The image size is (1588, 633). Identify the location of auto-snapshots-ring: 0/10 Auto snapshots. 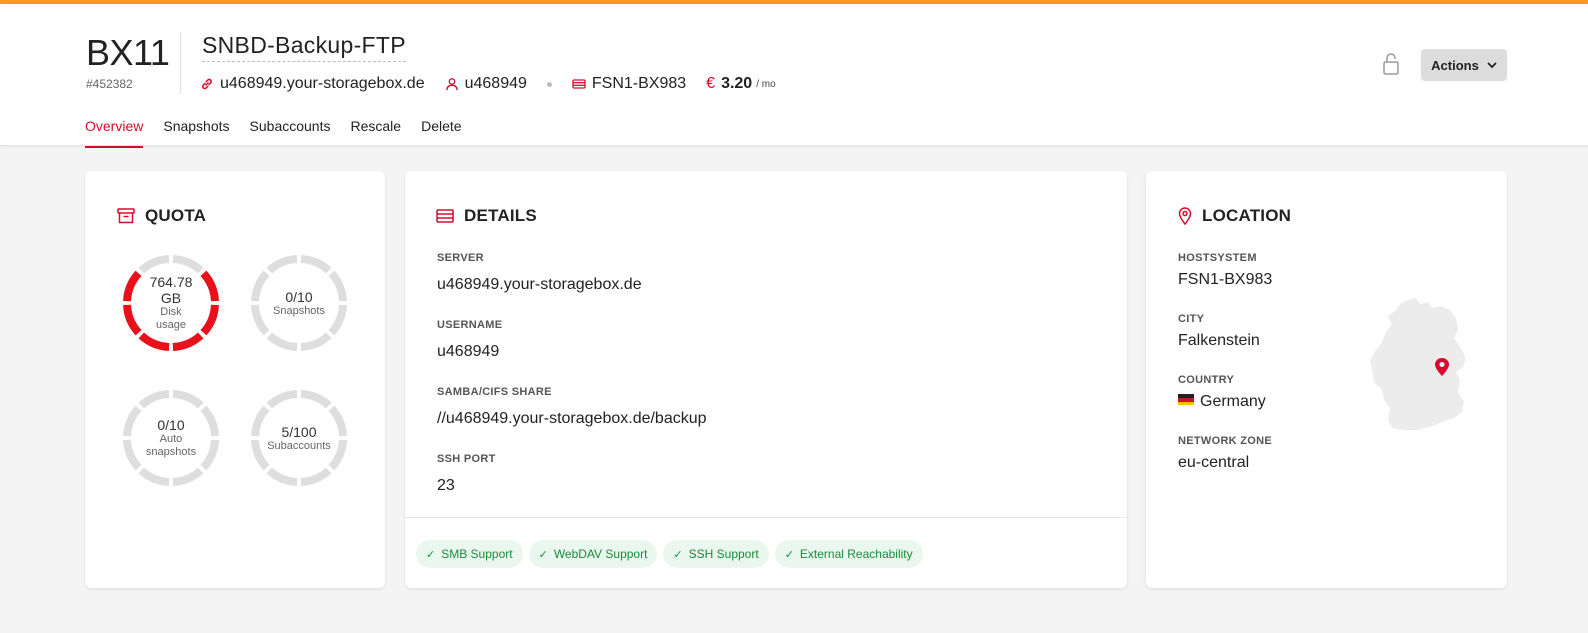
(171, 438).